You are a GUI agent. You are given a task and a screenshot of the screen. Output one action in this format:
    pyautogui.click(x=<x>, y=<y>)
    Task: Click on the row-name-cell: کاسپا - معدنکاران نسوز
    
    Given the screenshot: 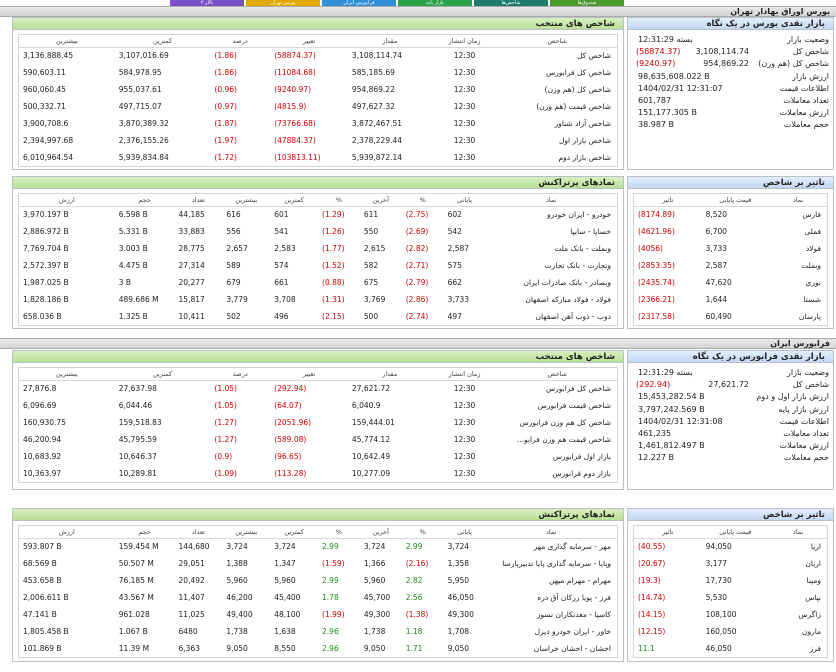 What is the action you would take?
    pyautogui.click(x=551, y=614)
    